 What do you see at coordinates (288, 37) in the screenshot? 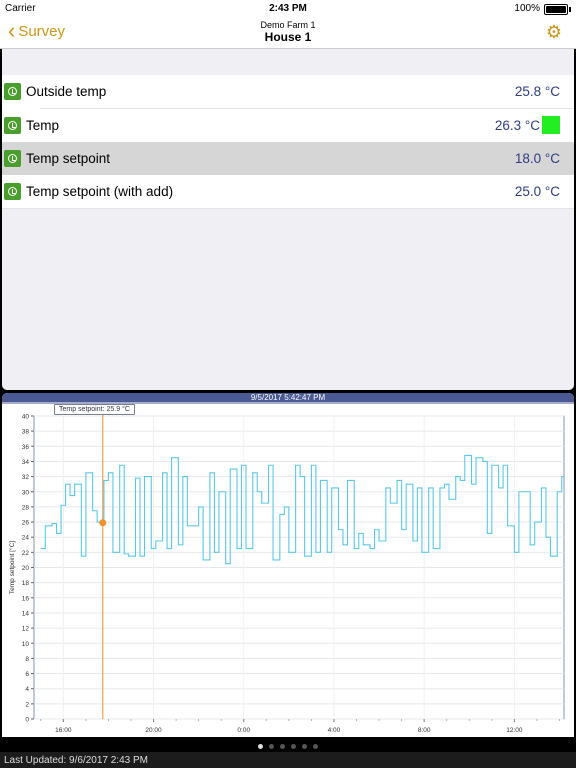
I see `page-title: House 1` at bounding box center [288, 37].